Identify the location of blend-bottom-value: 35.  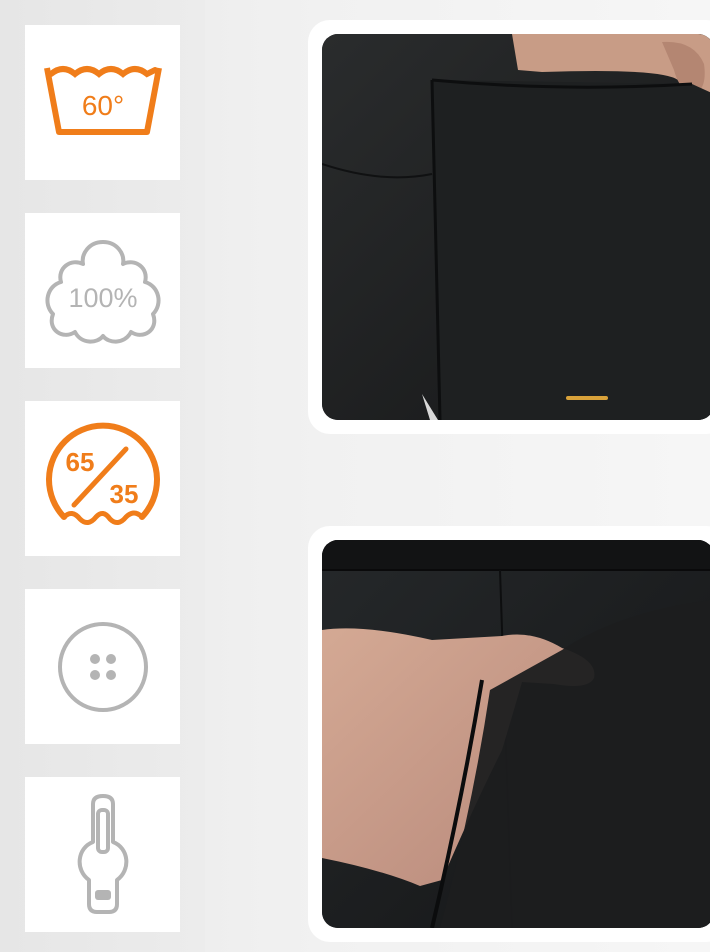
(123, 494).